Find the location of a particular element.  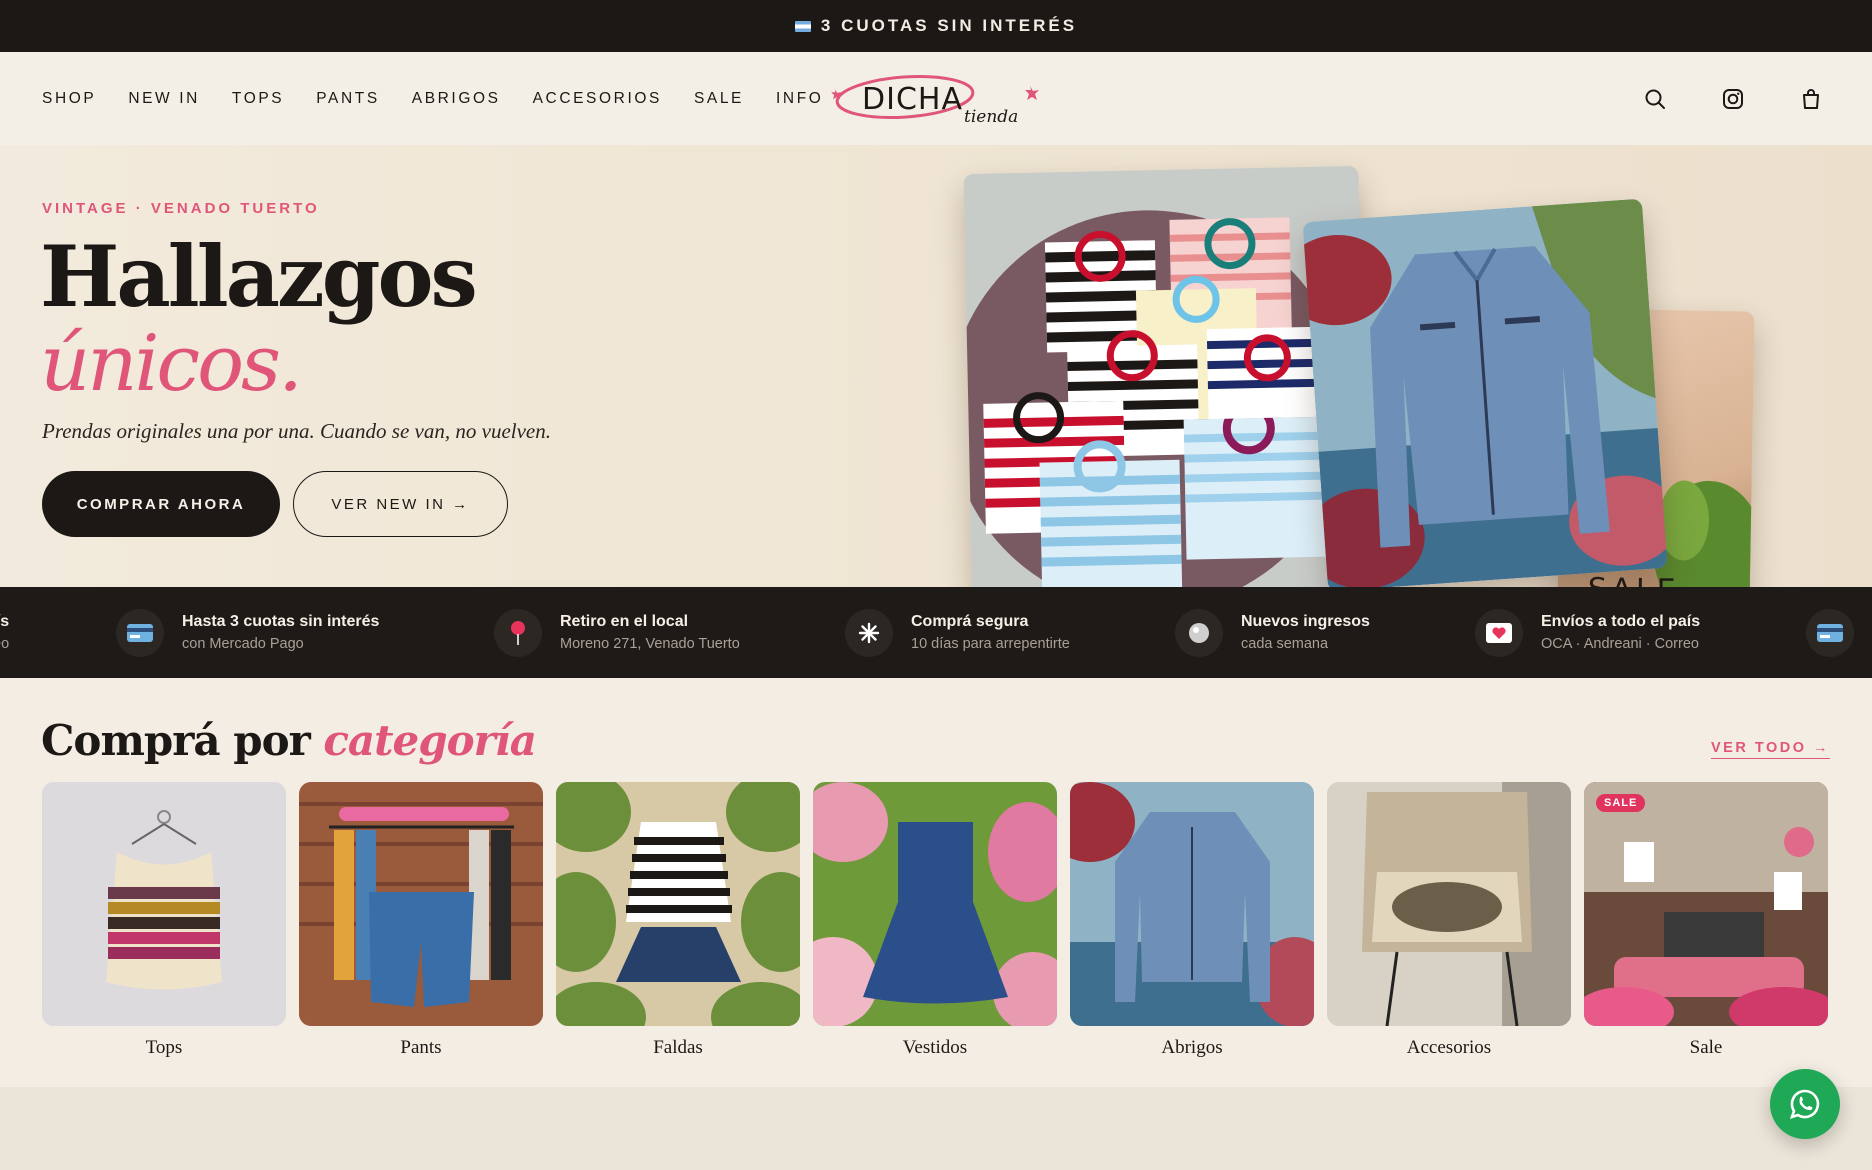

benefit-title: Comprá segura is located at coordinates (970, 621).